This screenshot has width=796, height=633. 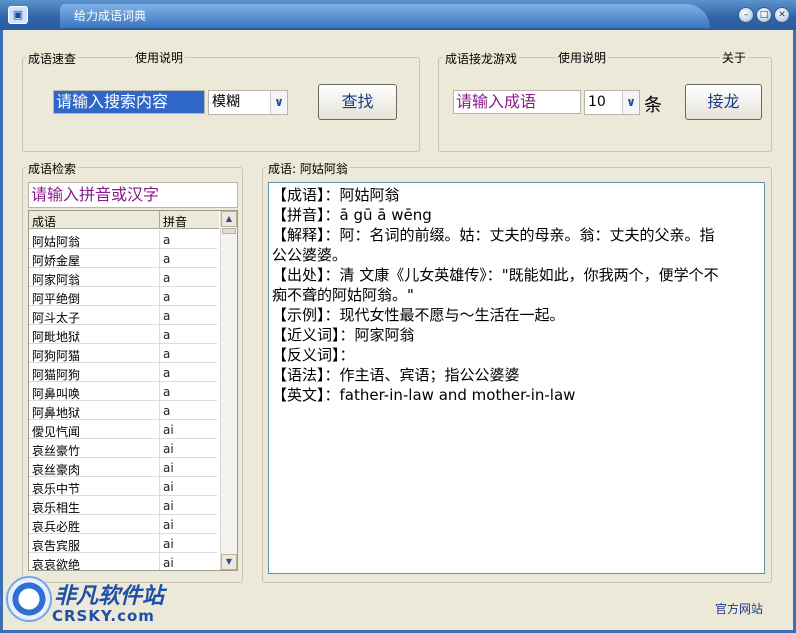 I want to click on row-idiom: 阿娇金屋, so click(x=56, y=261).